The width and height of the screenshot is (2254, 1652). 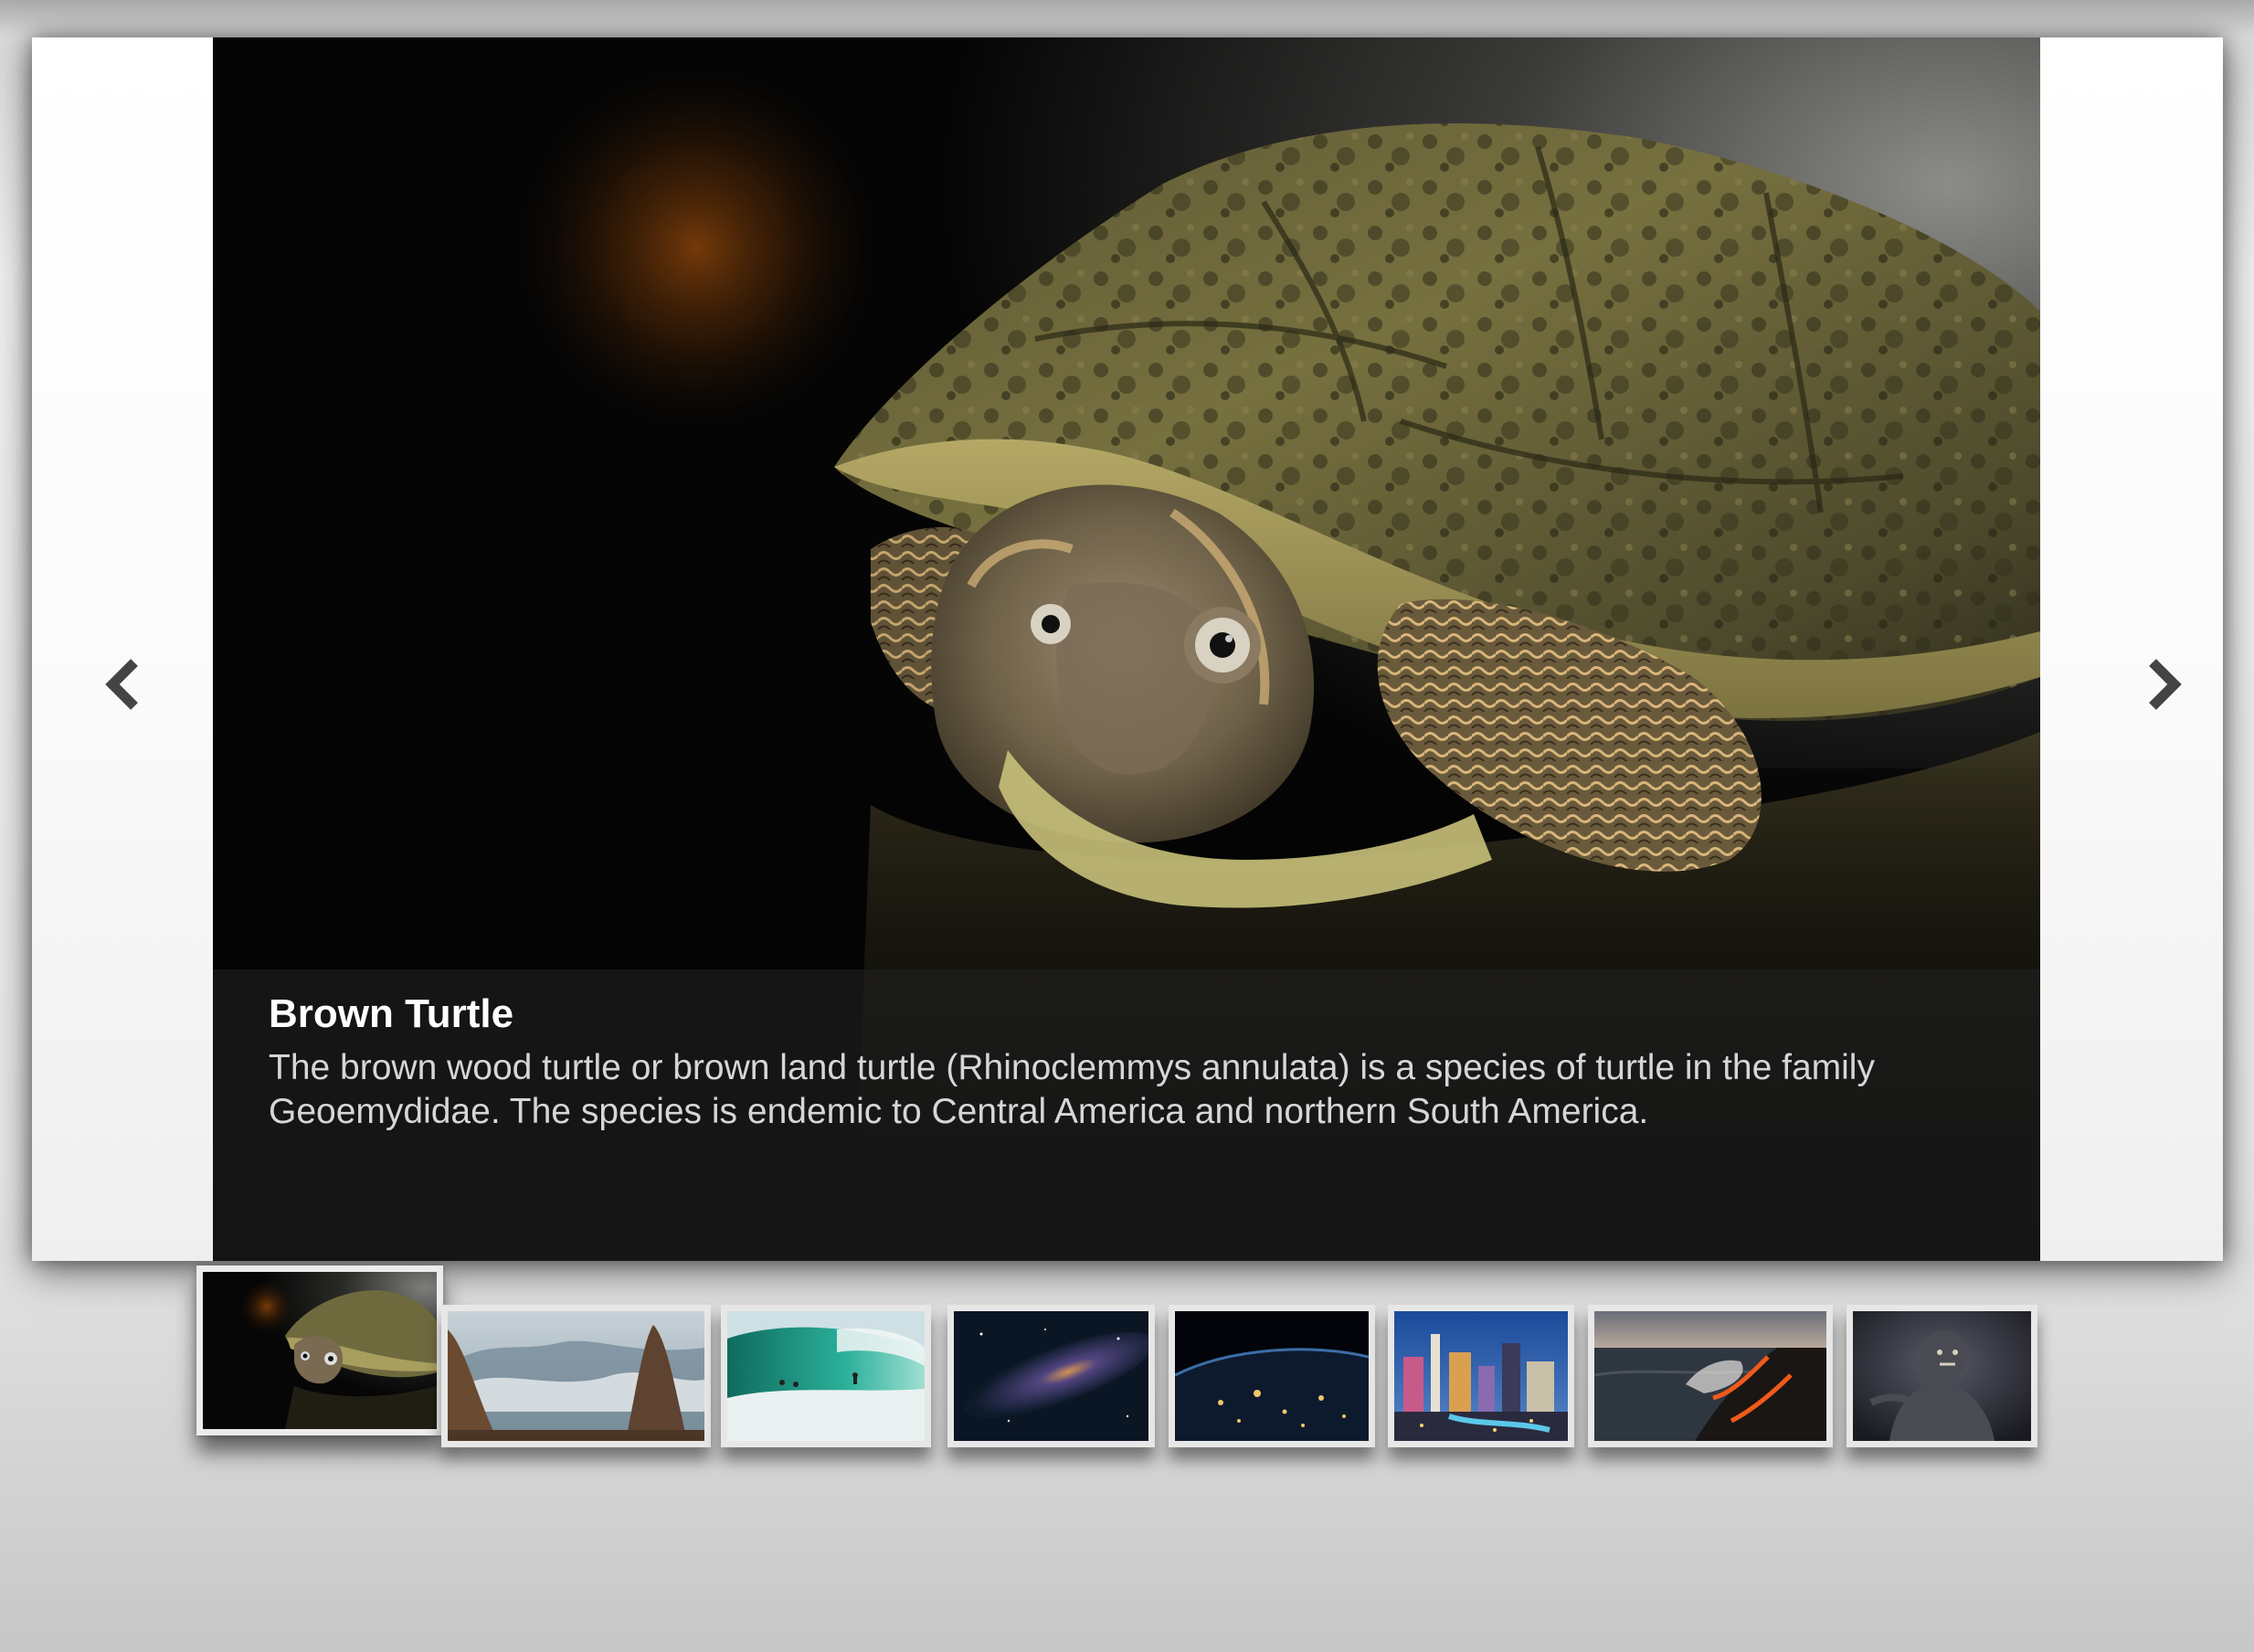 I want to click on thumbnail-city-skyline, so click(x=1481, y=1376).